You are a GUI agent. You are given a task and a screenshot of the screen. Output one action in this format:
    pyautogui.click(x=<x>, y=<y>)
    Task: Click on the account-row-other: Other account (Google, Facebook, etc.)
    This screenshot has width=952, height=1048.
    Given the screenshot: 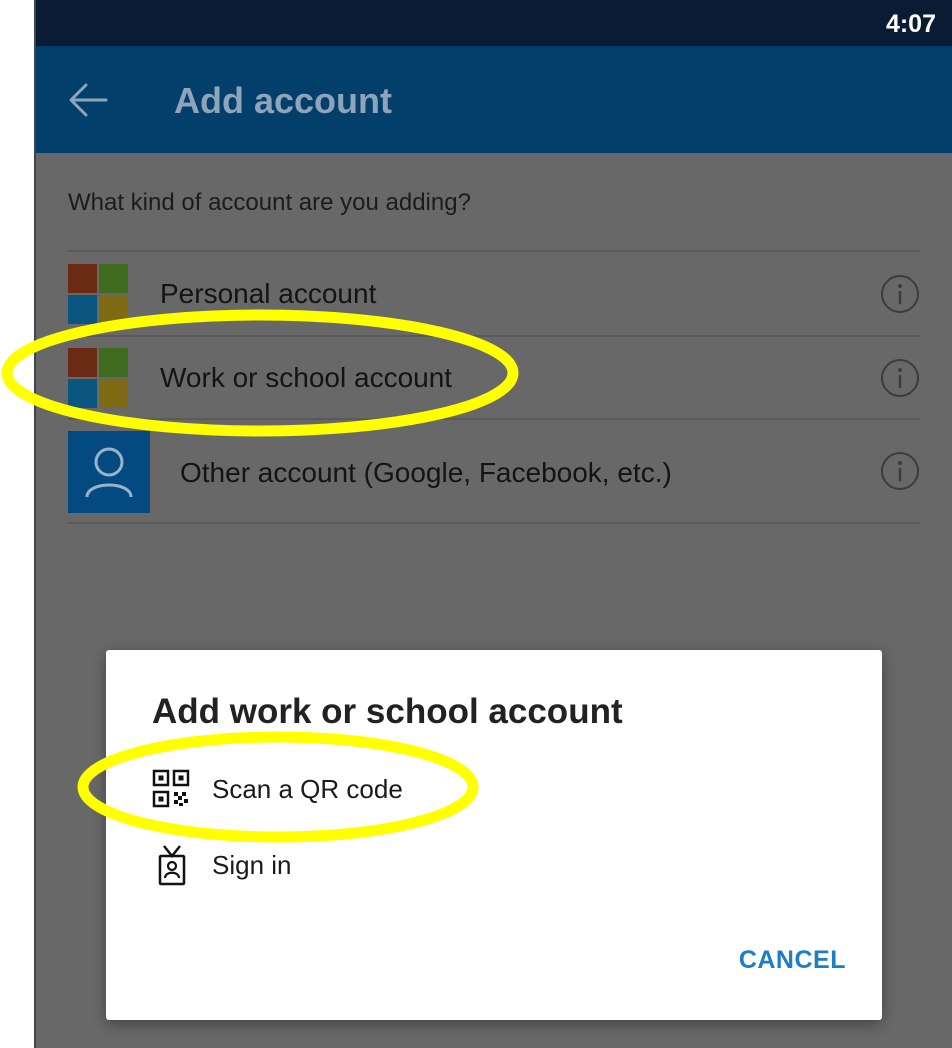 What is the action you would take?
    pyautogui.click(x=494, y=471)
    